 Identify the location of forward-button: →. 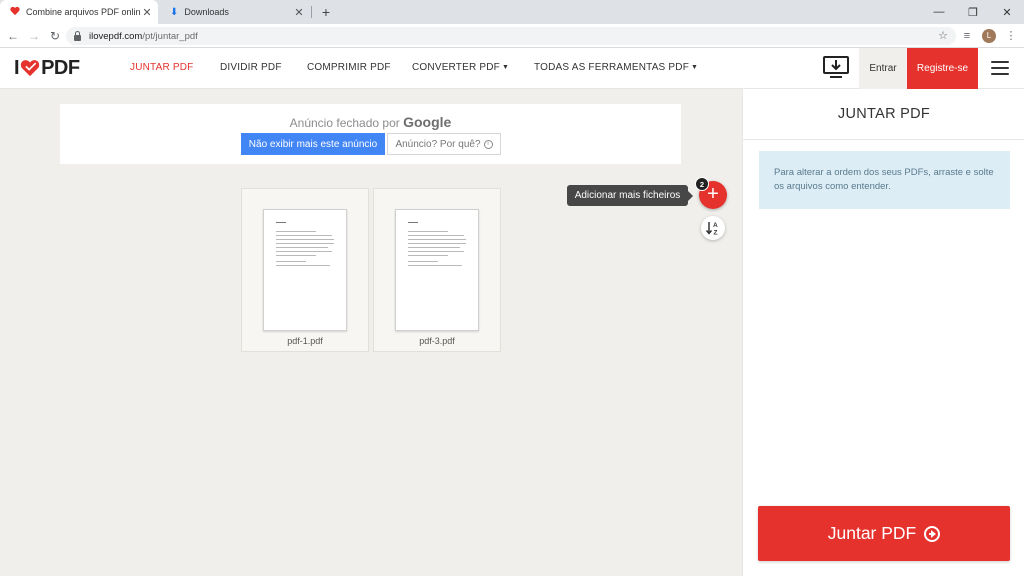
(34, 36).